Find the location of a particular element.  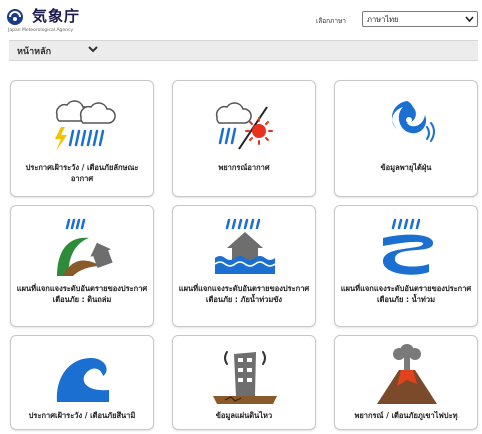

jma-logo-icon is located at coordinates (15, 17).